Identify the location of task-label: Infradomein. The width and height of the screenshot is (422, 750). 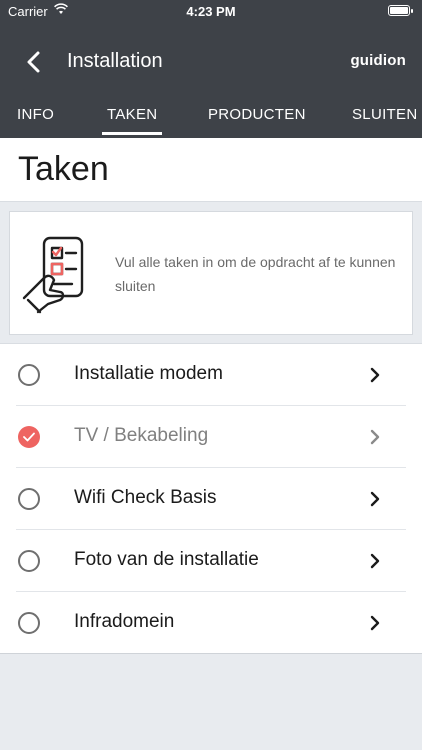
(124, 621).